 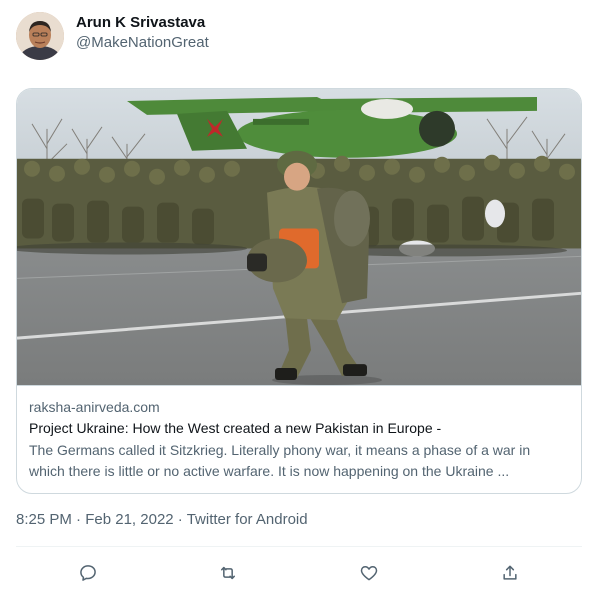 I want to click on tweet-header: Arun K Srivastava @MakeNationGreat, so click(x=112, y=36).